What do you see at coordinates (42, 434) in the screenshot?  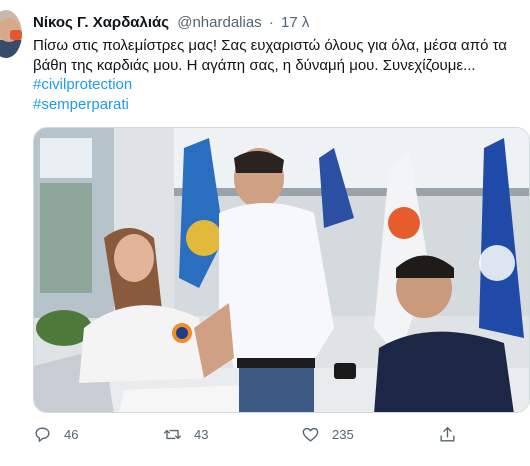 I see `reply-icon` at bounding box center [42, 434].